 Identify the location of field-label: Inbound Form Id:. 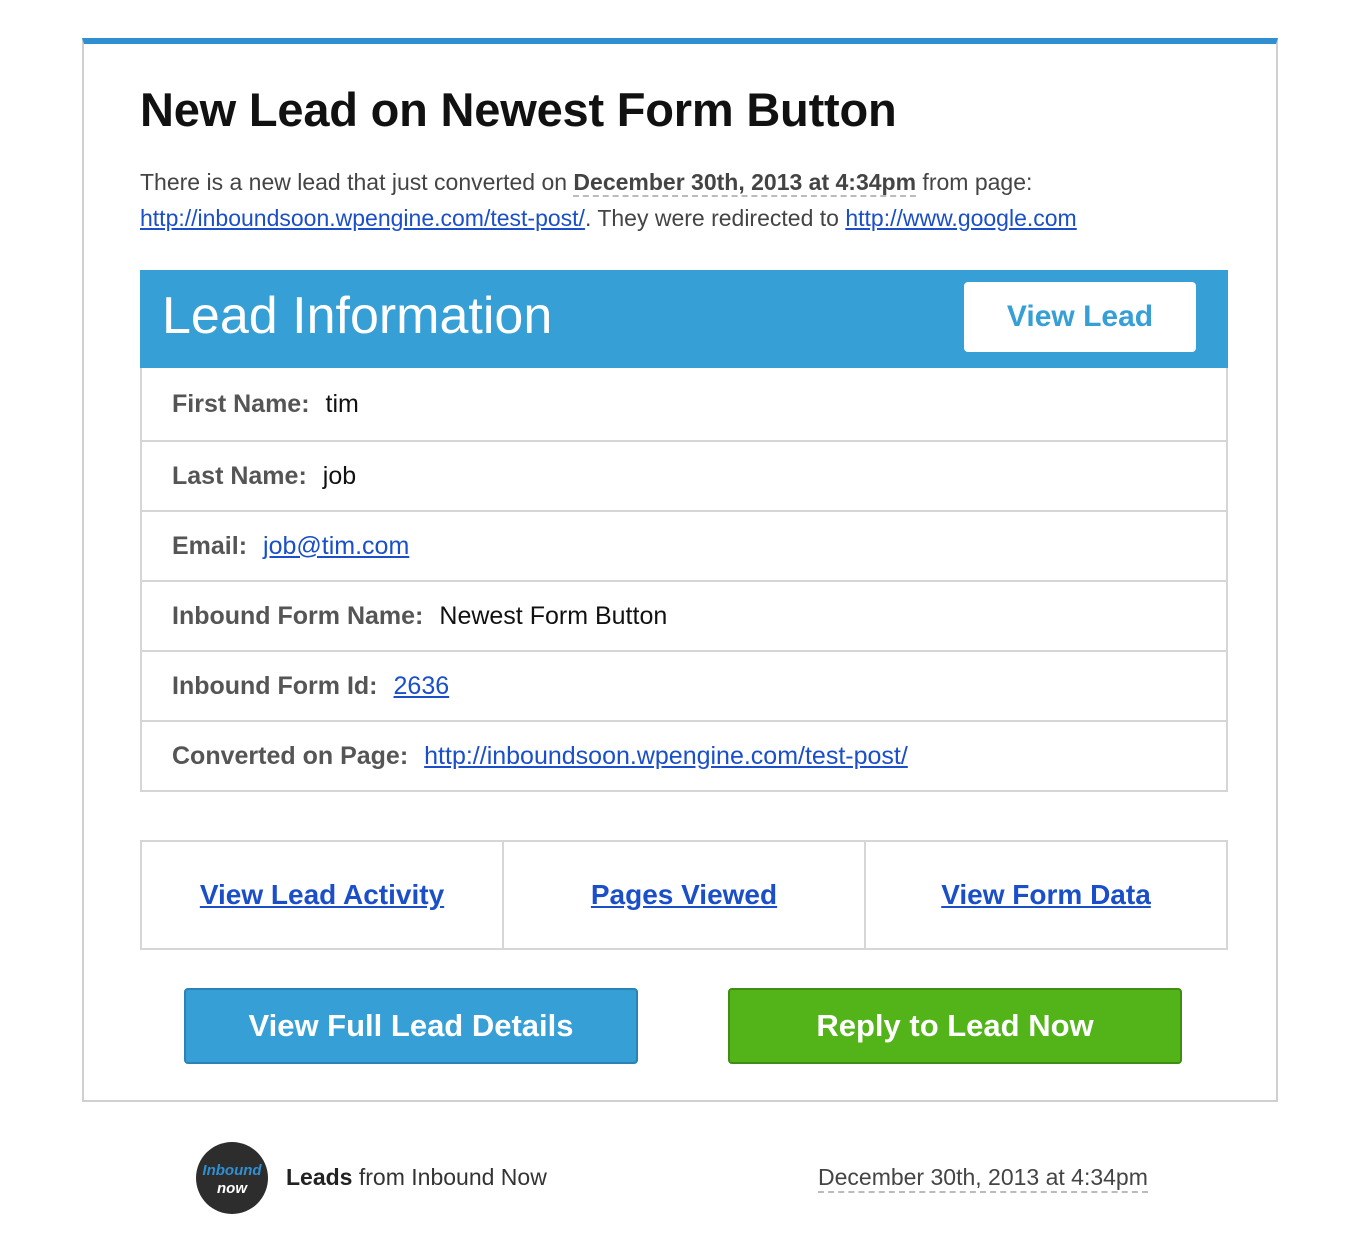
(275, 685).